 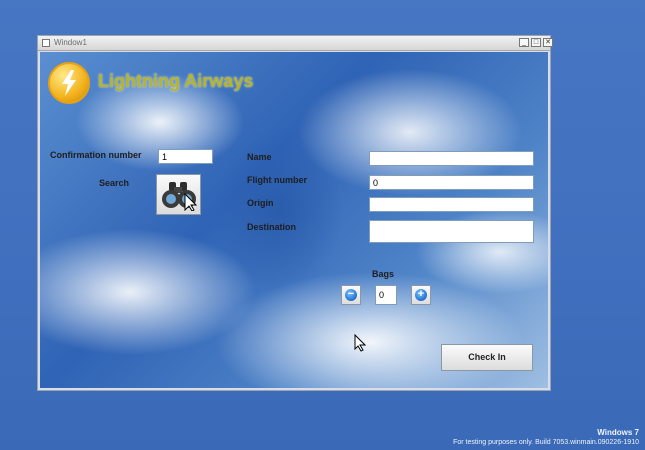 What do you see at coordinates (260, 203) in the screenshot?
I see `origin-label: Origin` at bounding box center [260, 203].